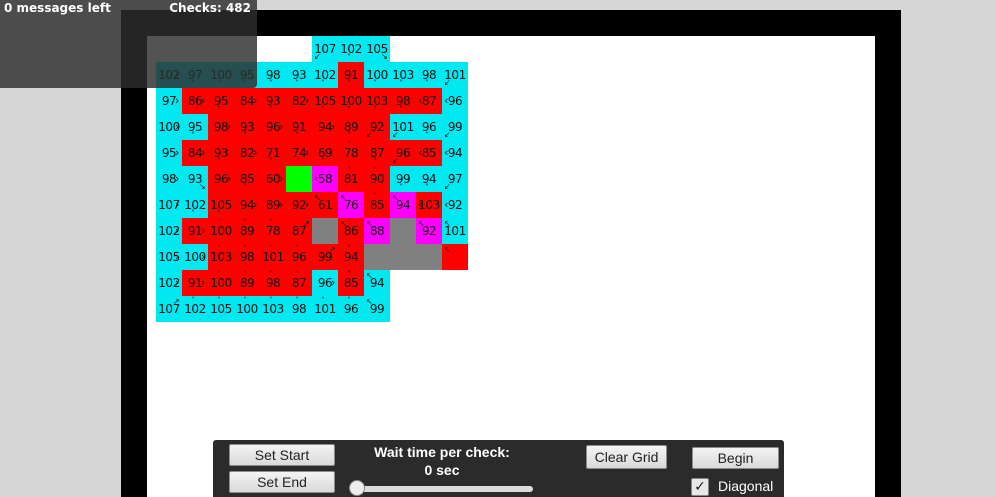 Image resolution: width=996 pixels, height=497 pixels. I want to click on begin-button: Begin, so click(735, 458).